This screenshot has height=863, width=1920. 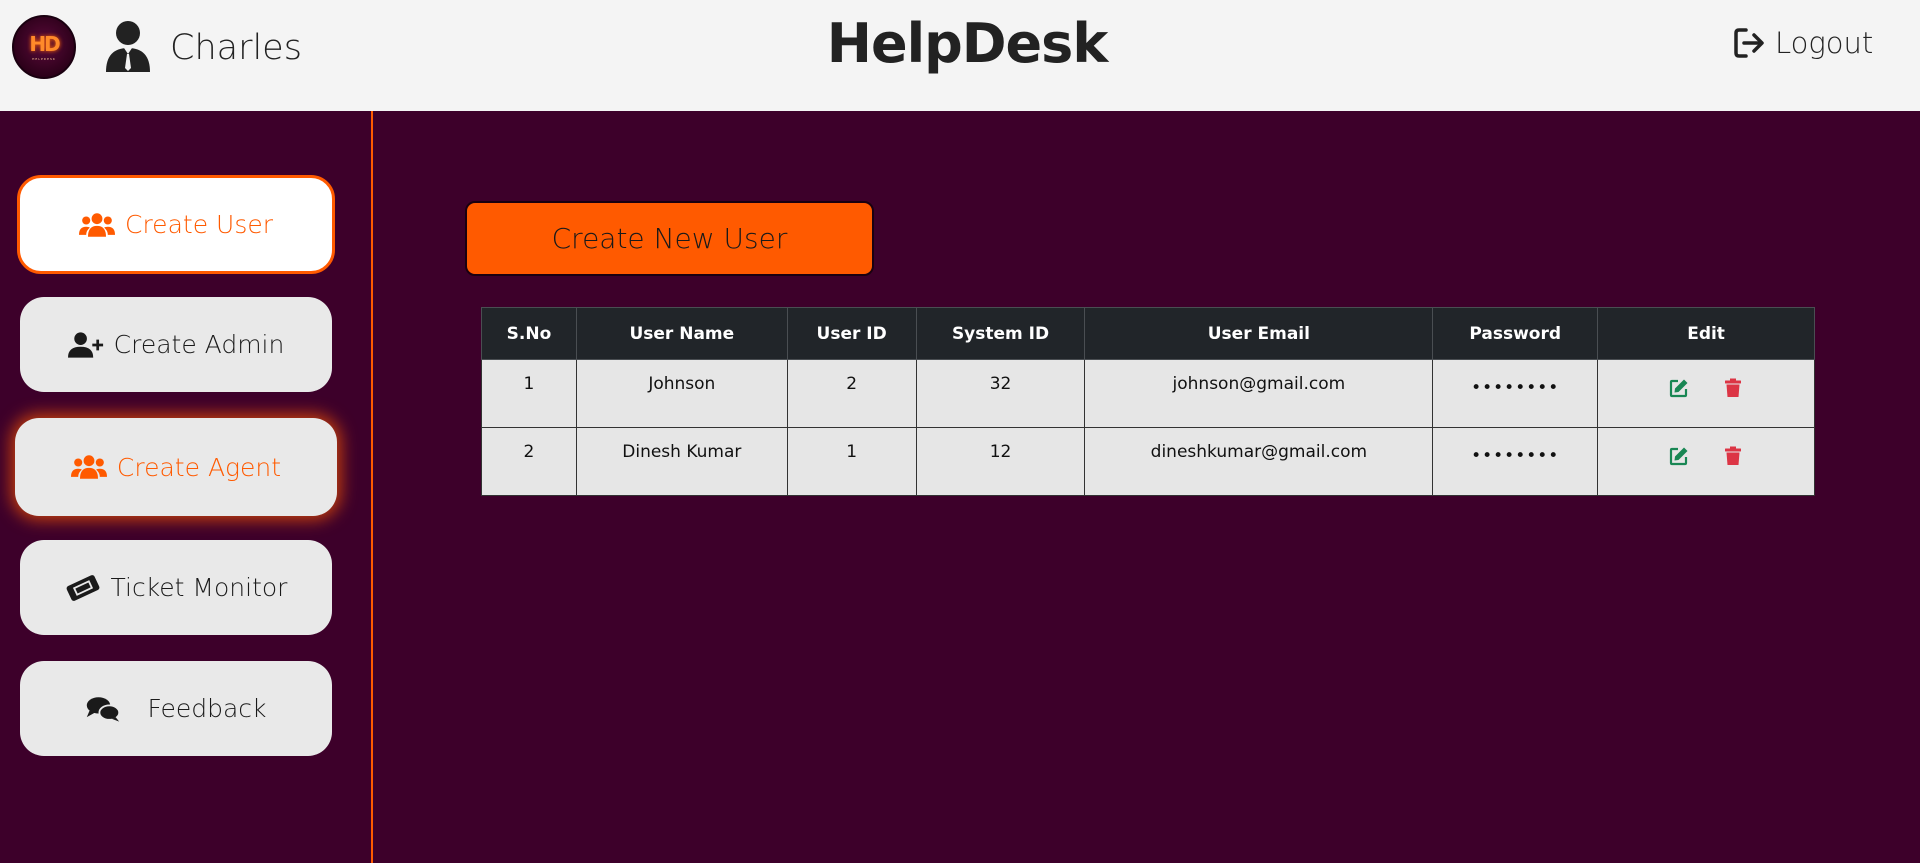 I want to click on cell-system-id: 12, so click(x=1000, y=461).